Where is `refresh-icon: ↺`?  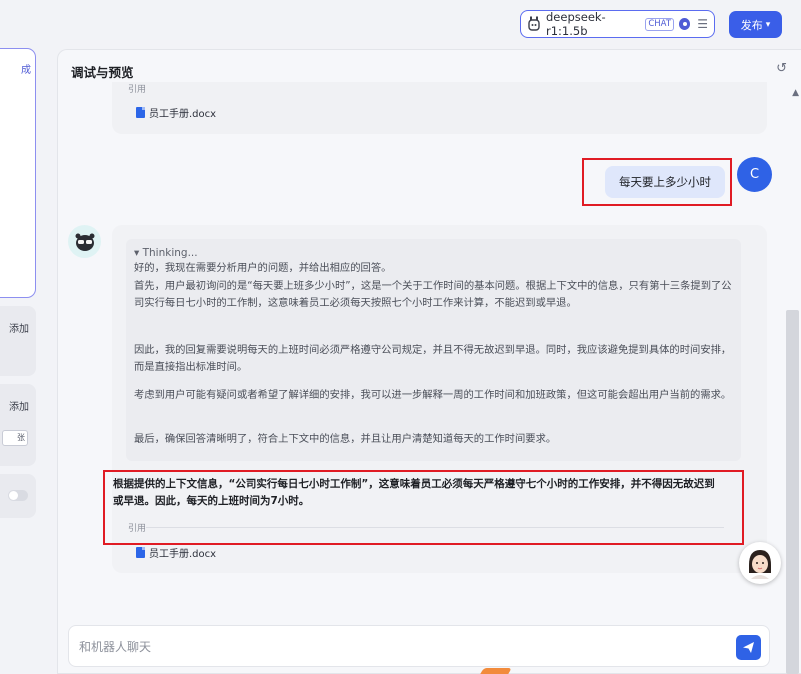 refresh-icon: ↺ is located at coordinates (781, 68).